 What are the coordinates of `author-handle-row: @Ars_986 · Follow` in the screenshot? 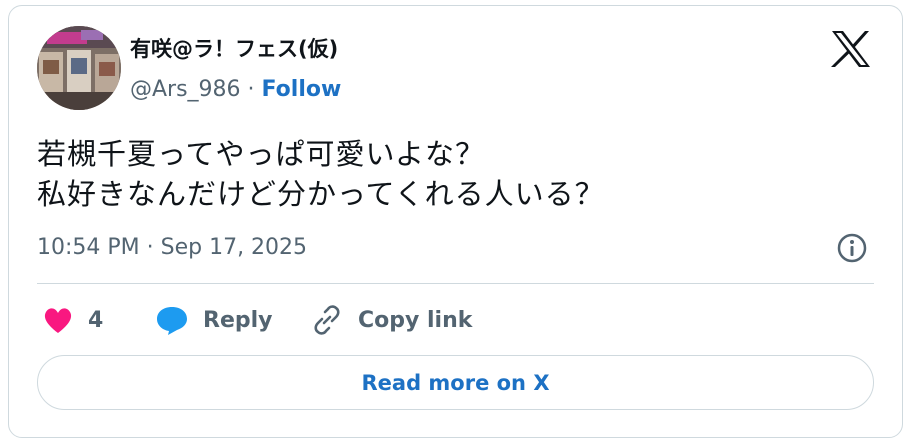 It's located at (235, 90).